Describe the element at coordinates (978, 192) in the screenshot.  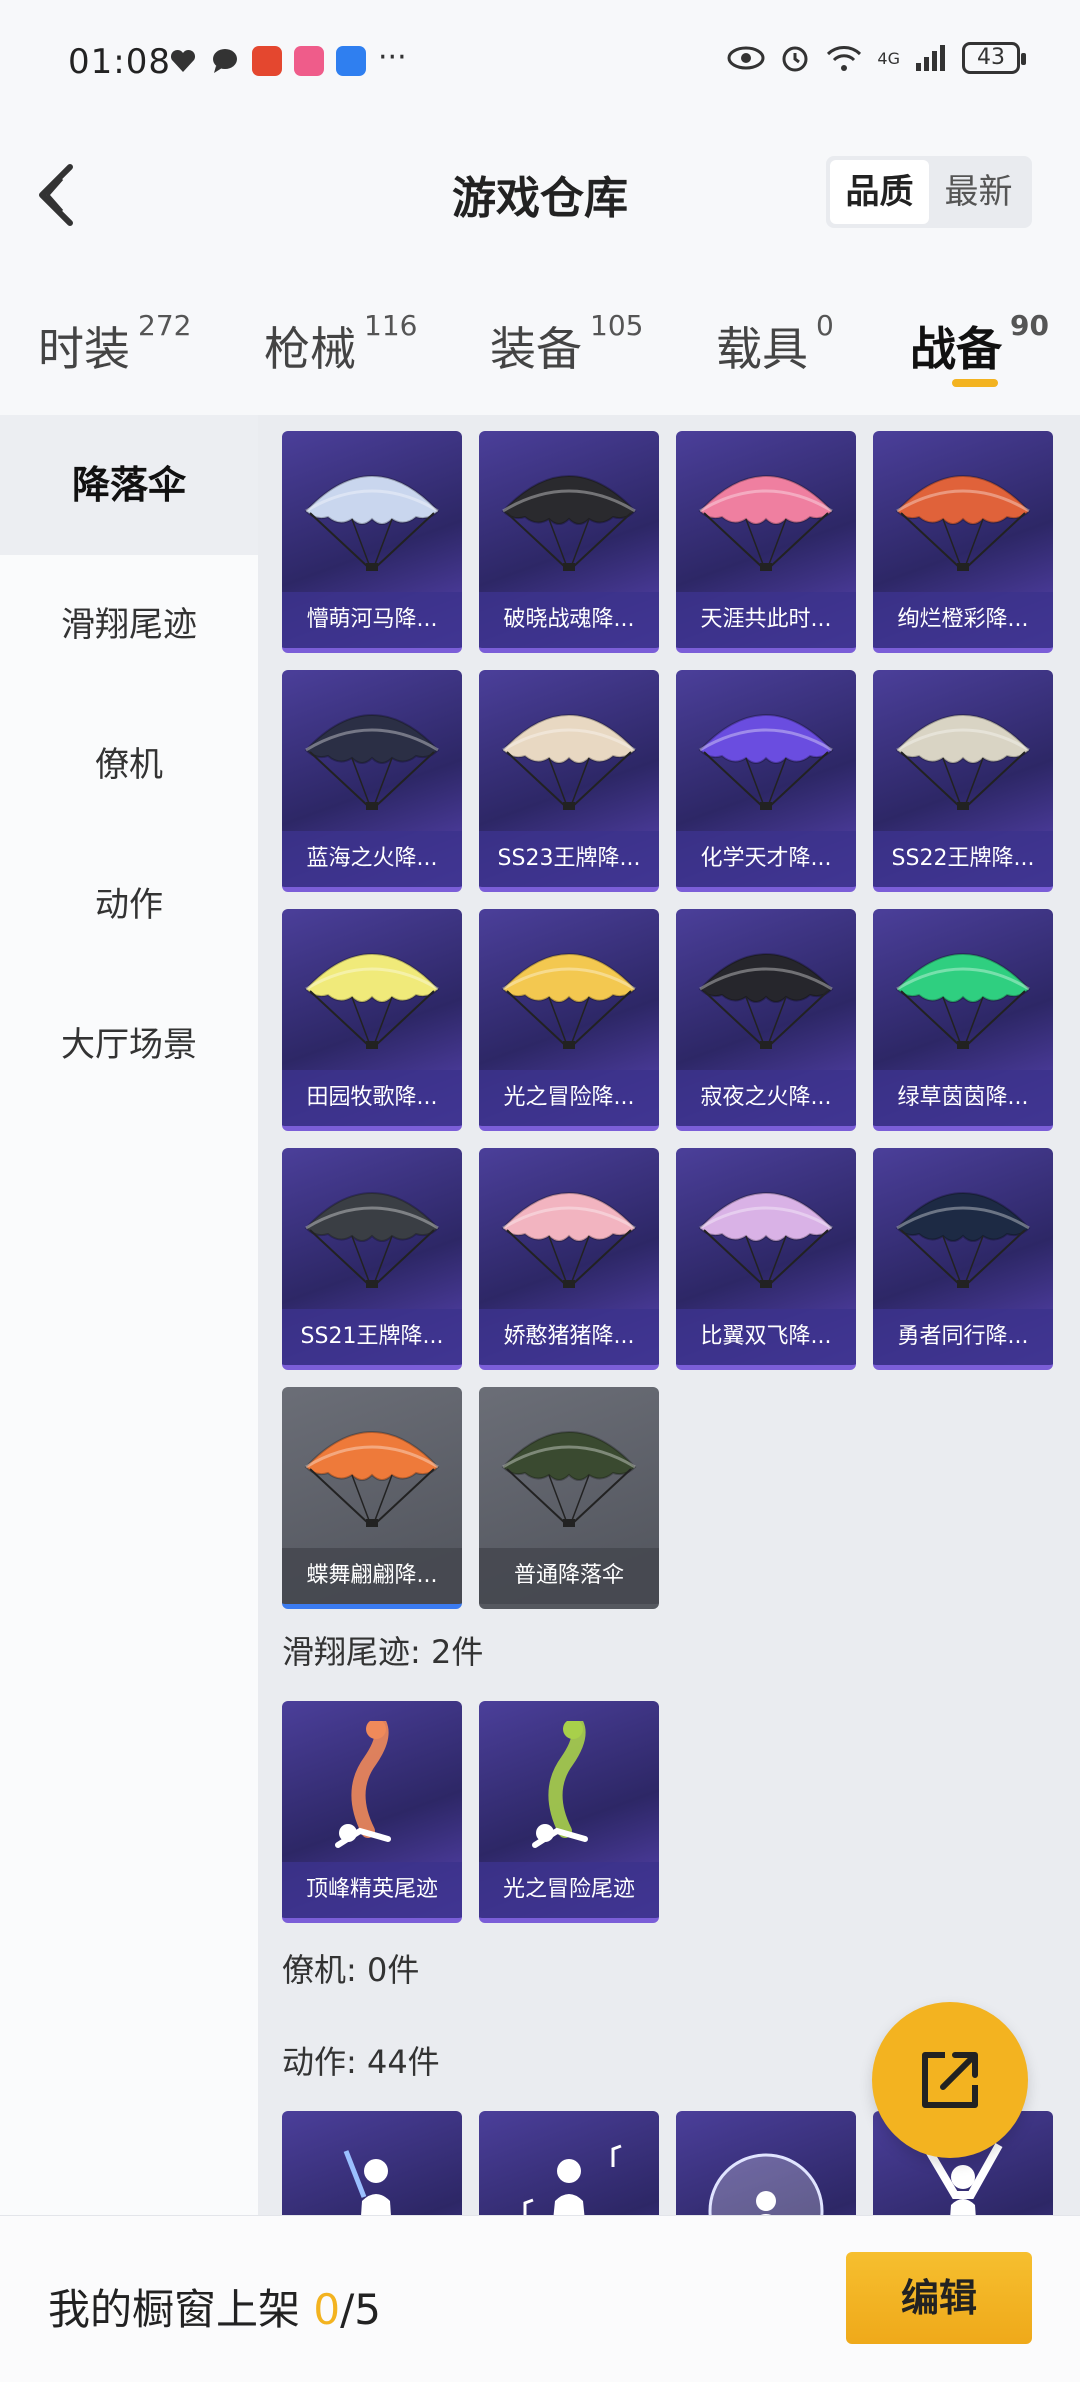
I see `sort-by-latest: 最新` at that location.